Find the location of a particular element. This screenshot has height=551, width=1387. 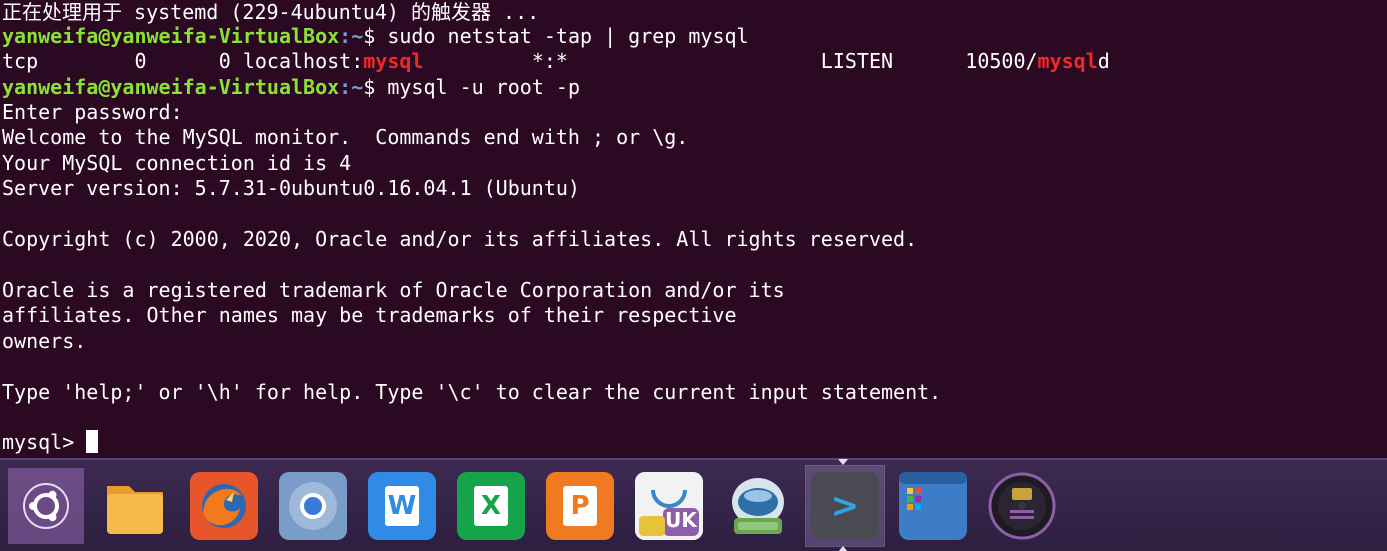

excel-glyph: X is located at coordinates (491, 506).